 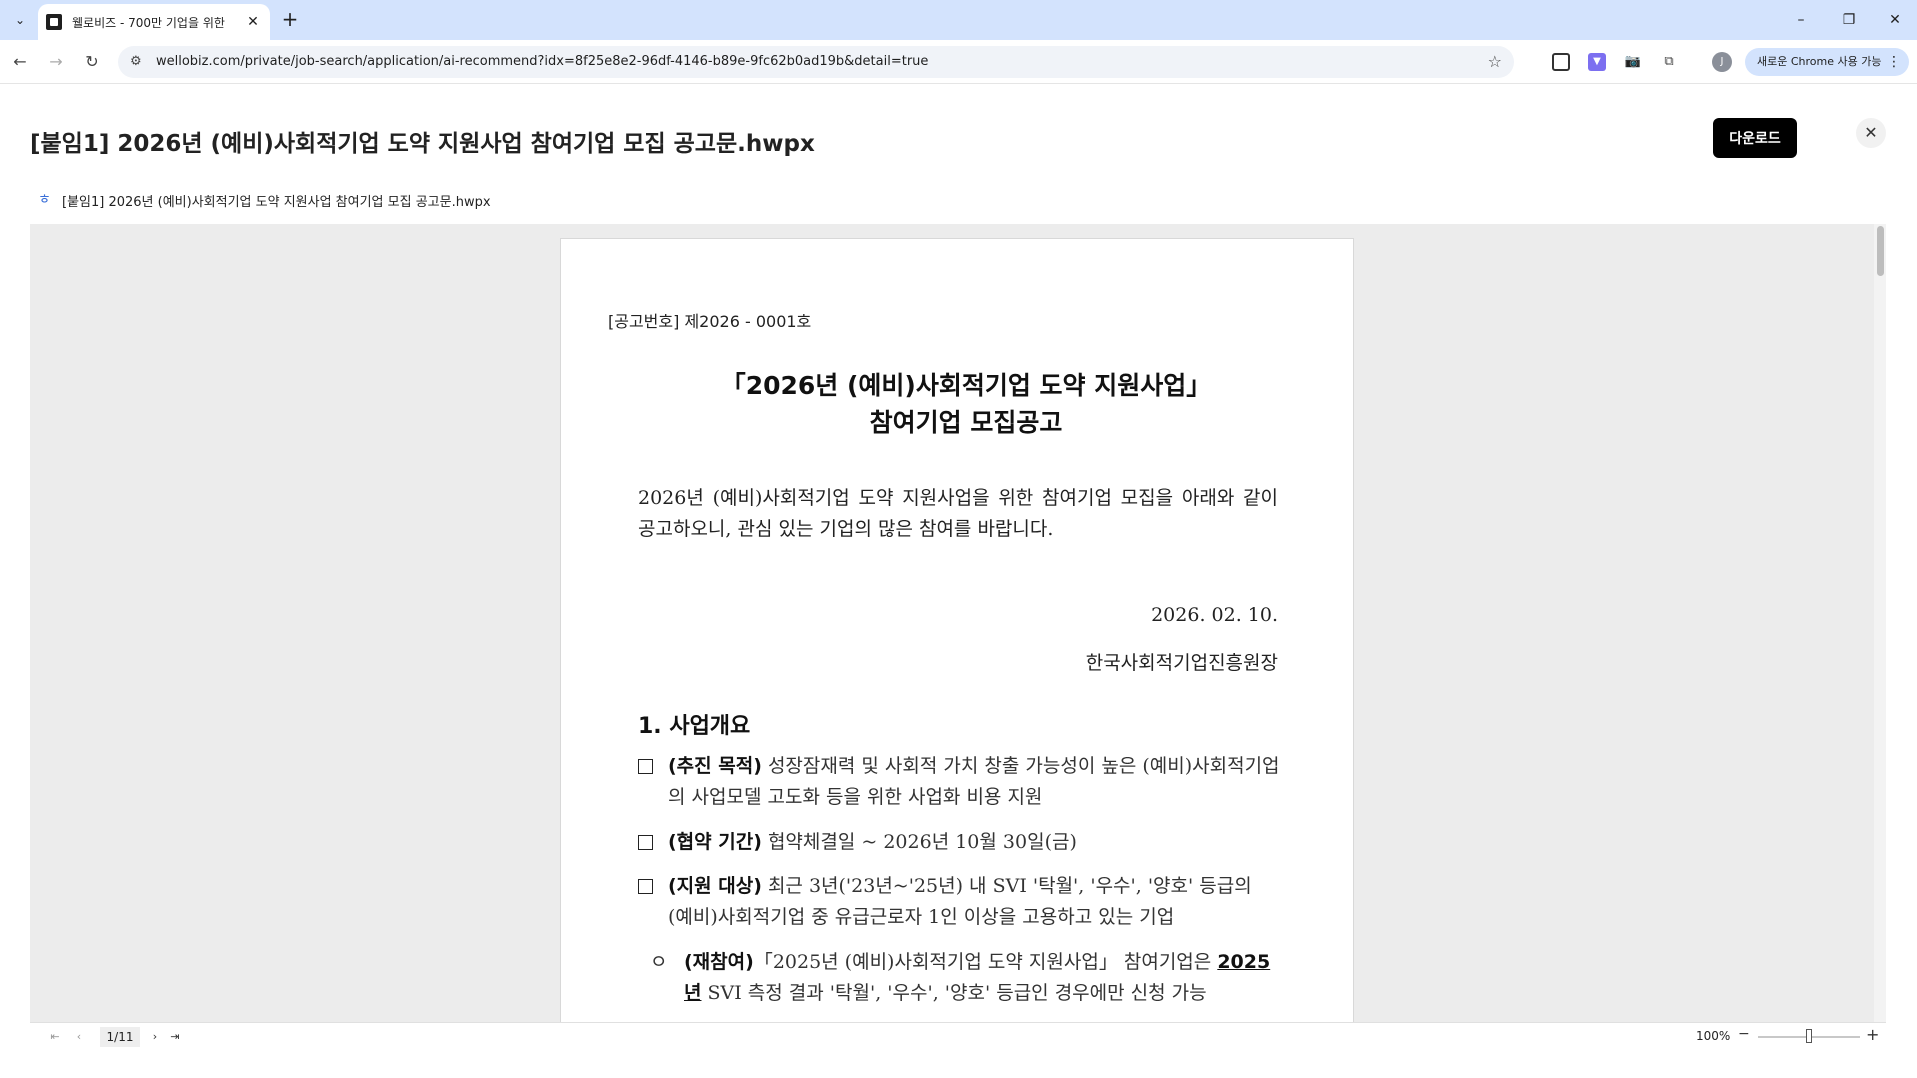 What do you see at coordinates (1744, 1034) in the screenshot?
I see `zoom-out-icon: −` at bounding box center [1744, 1034].